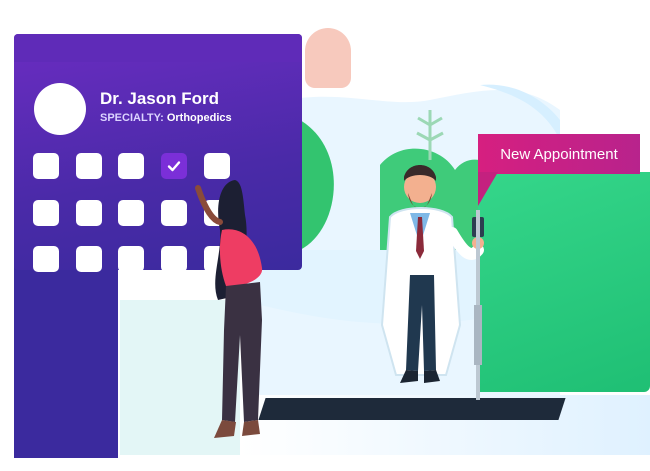 The image size is (650, 471). What do you see at coordinates (199, 118) in the screenshot?
I see `specialty-value: Orthopedics` at bounding box center [199, 118].